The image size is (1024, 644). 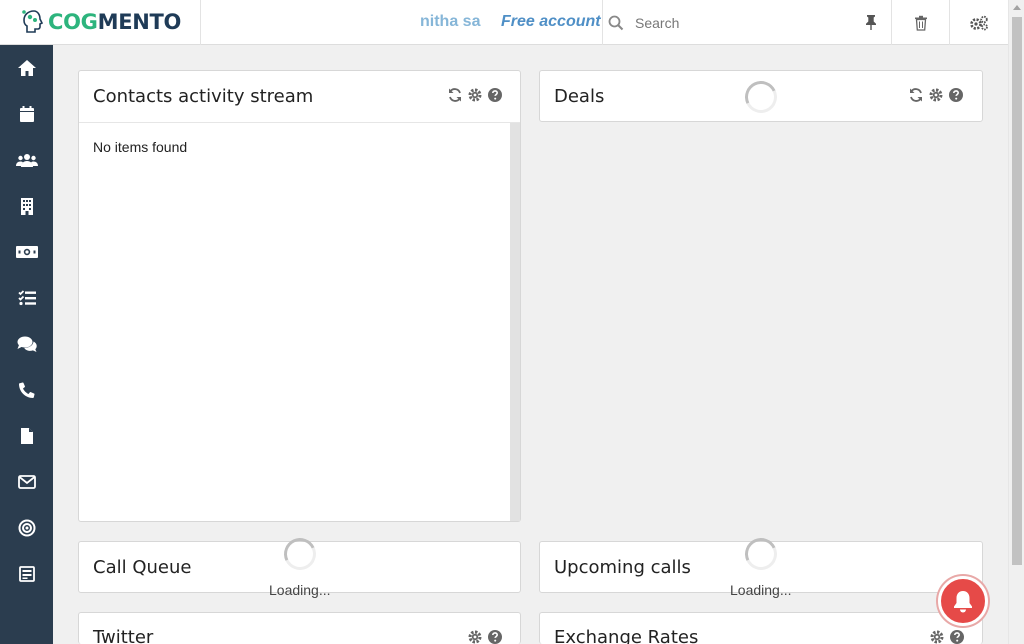 I want to click on account-type: Free account, so click(x=551, y=22).